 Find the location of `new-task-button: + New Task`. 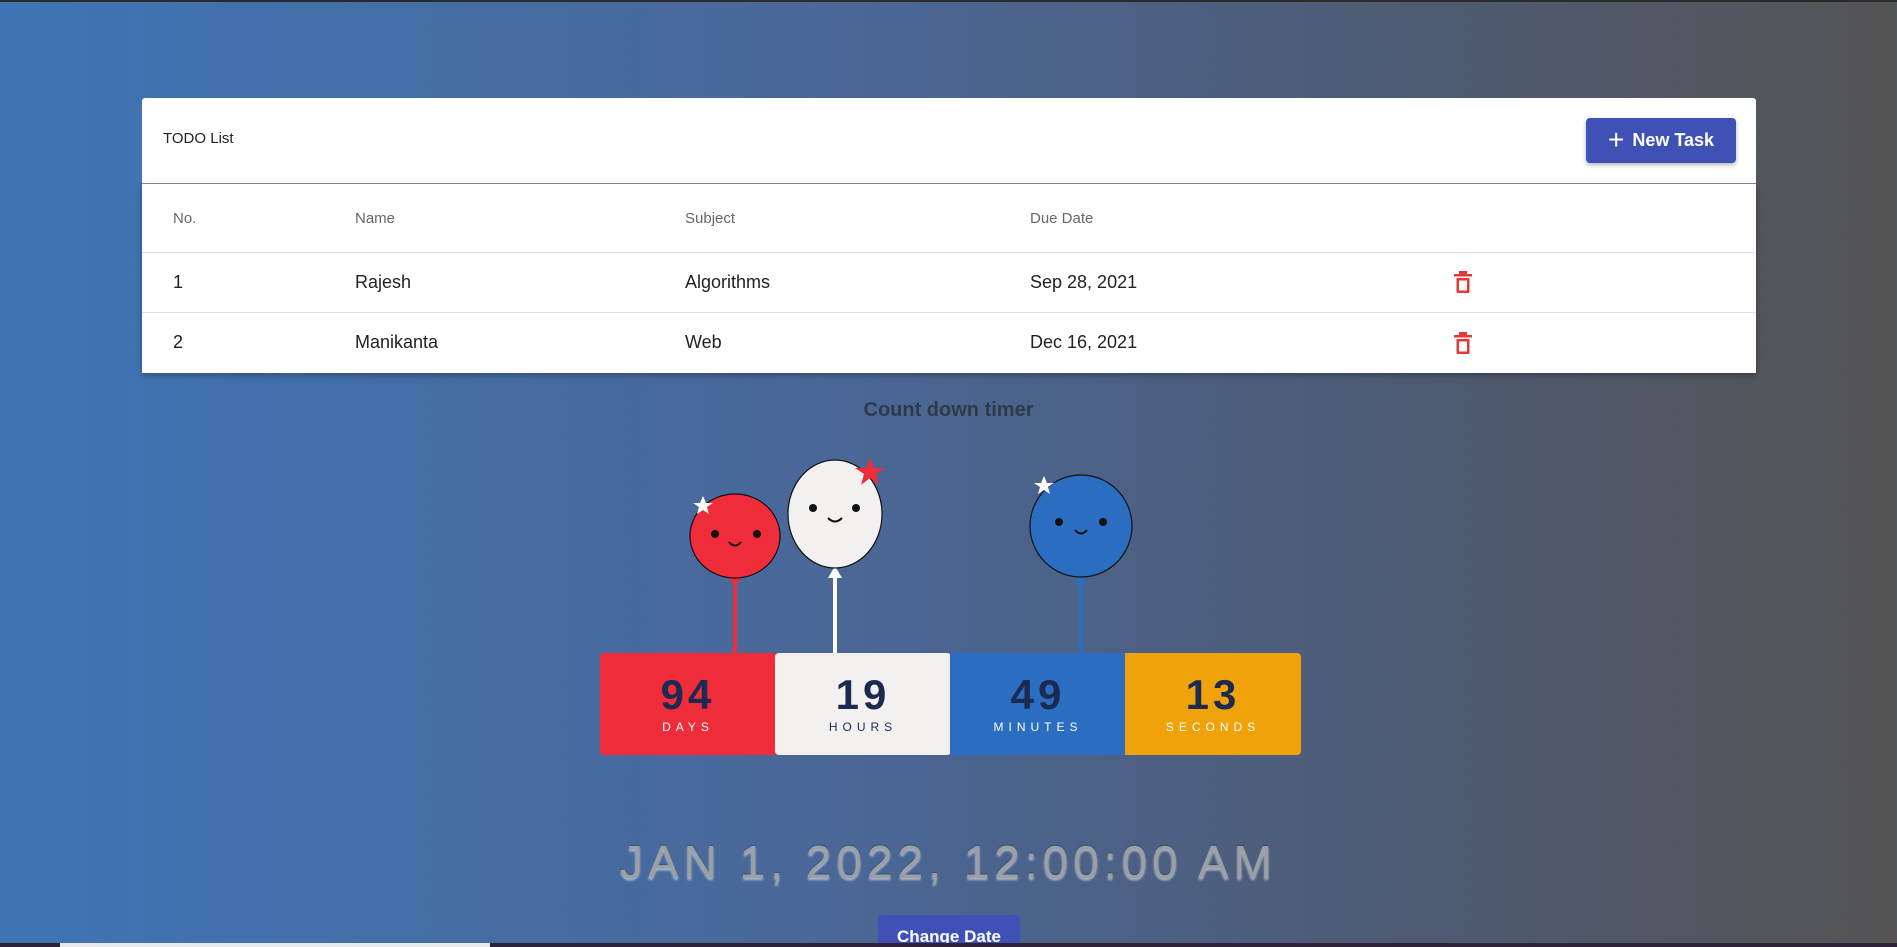

new-task-button: + New Task is located at coordinates (1661, 140).